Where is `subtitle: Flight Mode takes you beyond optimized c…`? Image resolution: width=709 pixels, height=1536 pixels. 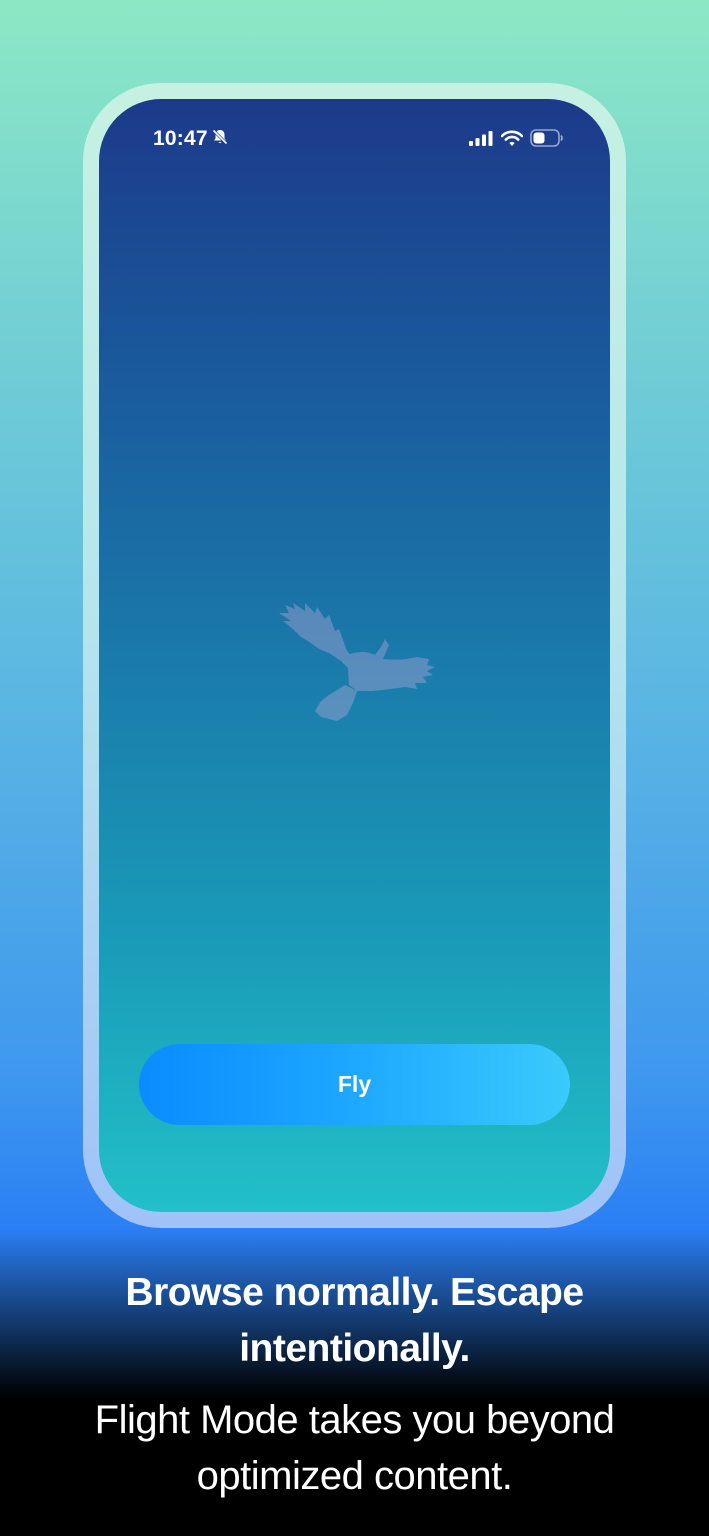
subtitle: Flight Mode takes you beyond optimized c… is located at coordinates (354, 1448).